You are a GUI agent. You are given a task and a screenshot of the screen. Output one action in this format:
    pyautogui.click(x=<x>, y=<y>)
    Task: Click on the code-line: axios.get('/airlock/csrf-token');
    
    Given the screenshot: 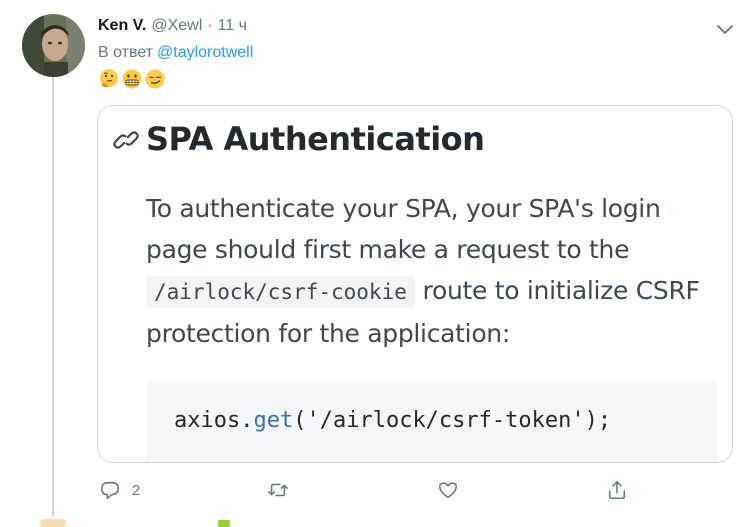 What is the action you would take?
    pyautogui.click(x=392, y=420)
    